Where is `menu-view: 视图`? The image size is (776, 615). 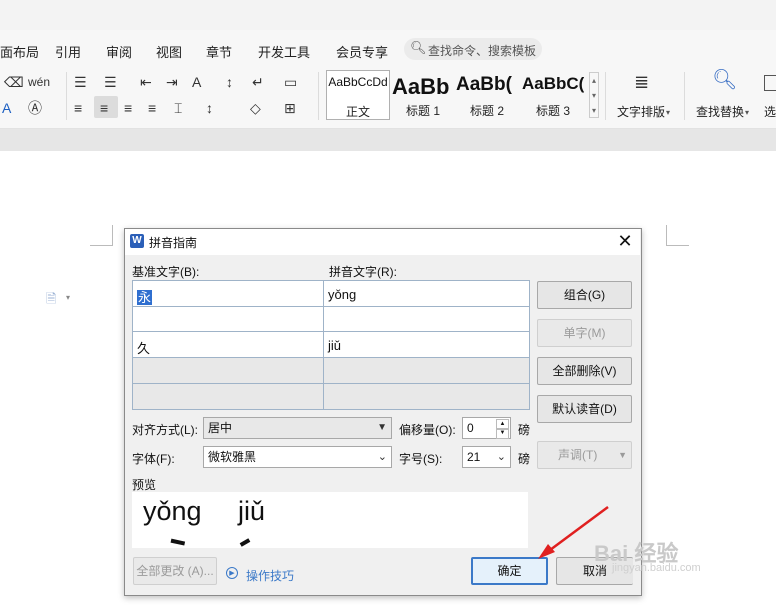 menu-view: 视图 is located at coordinates (169, 51).